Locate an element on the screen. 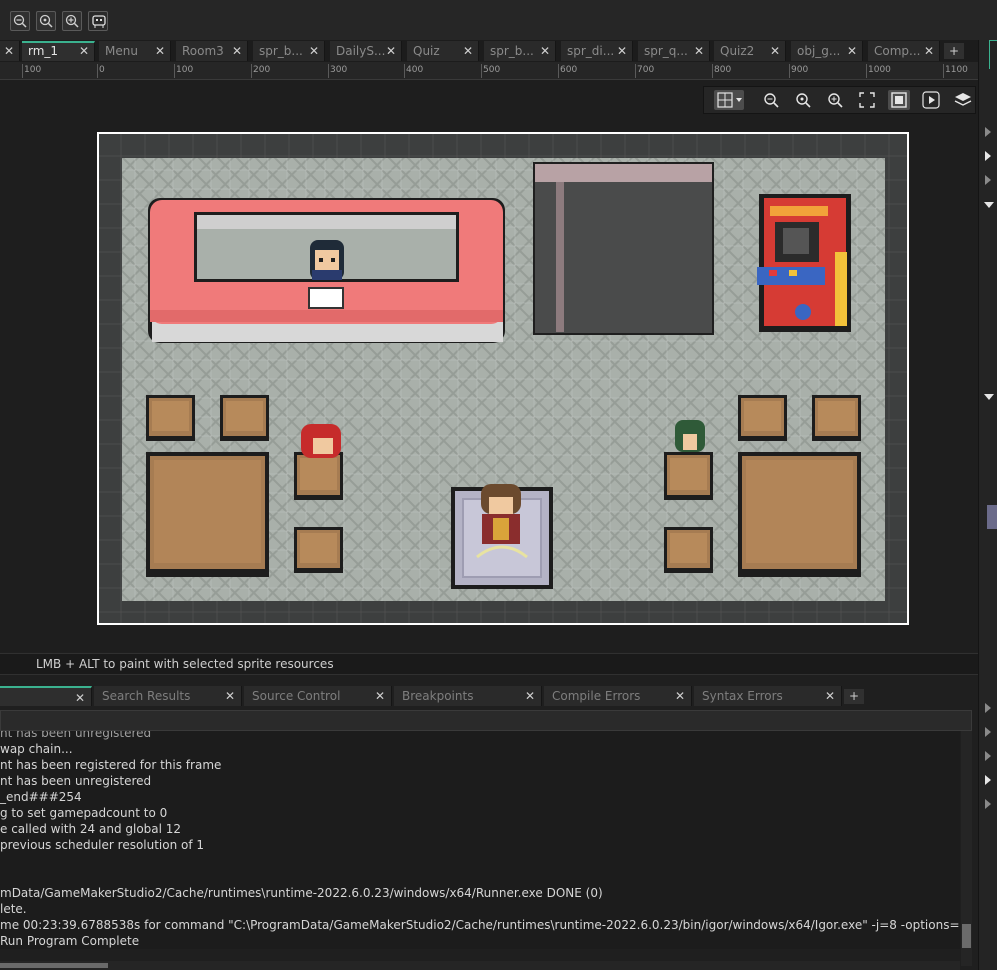 The width and height of the screenshot is (997, 970). tab-syntax-errors: Syntax Errors ✕ is located at coordinates (768, 696).